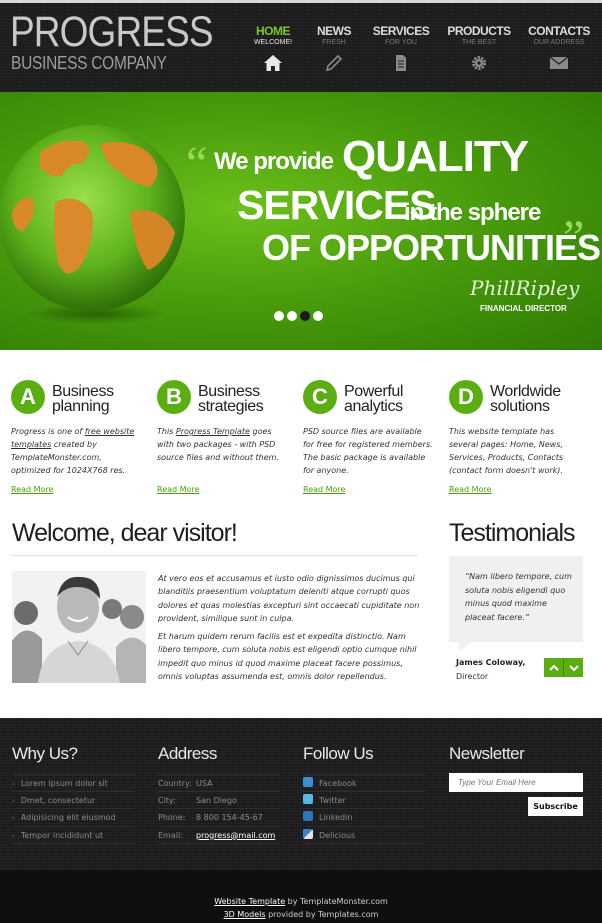 The image size is (602, 923). What do you see at coordinates (336, 901) in the screenshot?
I see `footer-copyright-text: by TemplateMonster.com` at bounding box center [336, 901].